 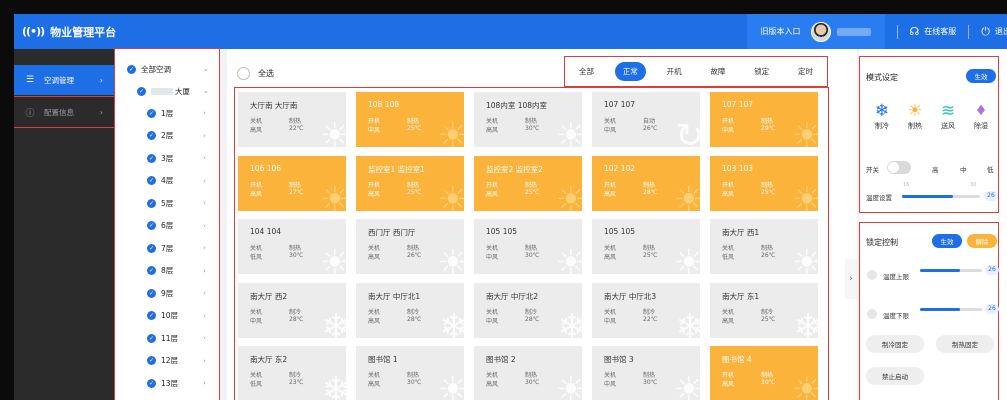 What do you see at coordinates (717, 71) in the screenshot?
I see `filter-tab: 故障` at bounding box center [717, 71].